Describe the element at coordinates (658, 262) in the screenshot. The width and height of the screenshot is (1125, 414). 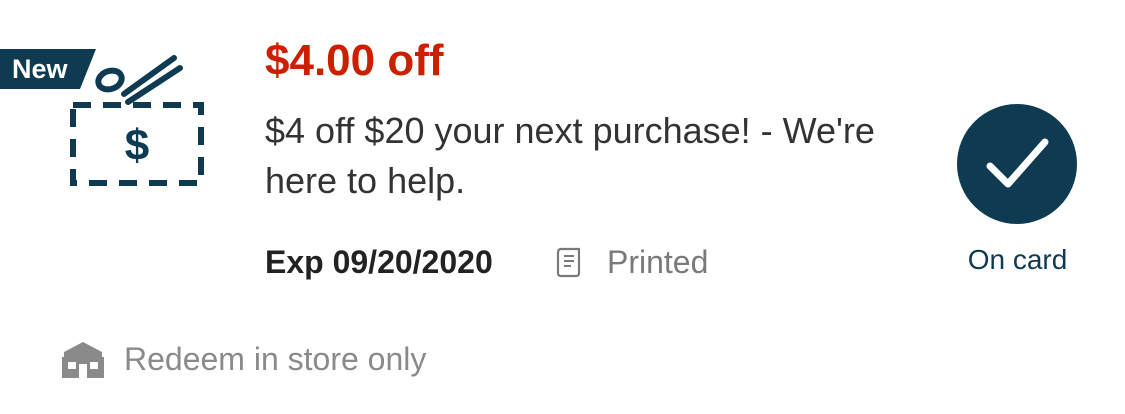
I see `printed-status: Printed` at that location.